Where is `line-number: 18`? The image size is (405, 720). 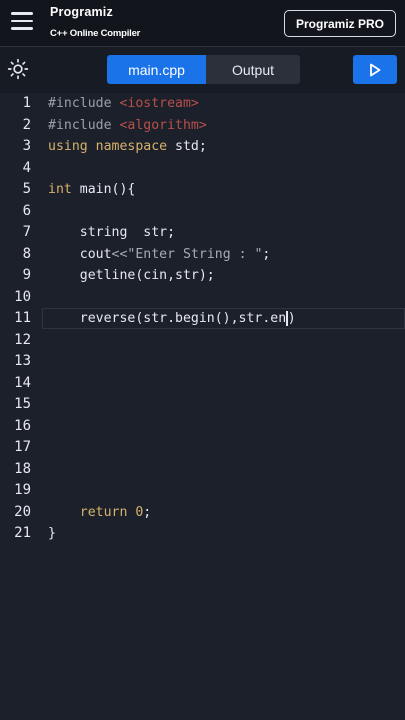
line-number: 18 is located at coordinates (22, 468).